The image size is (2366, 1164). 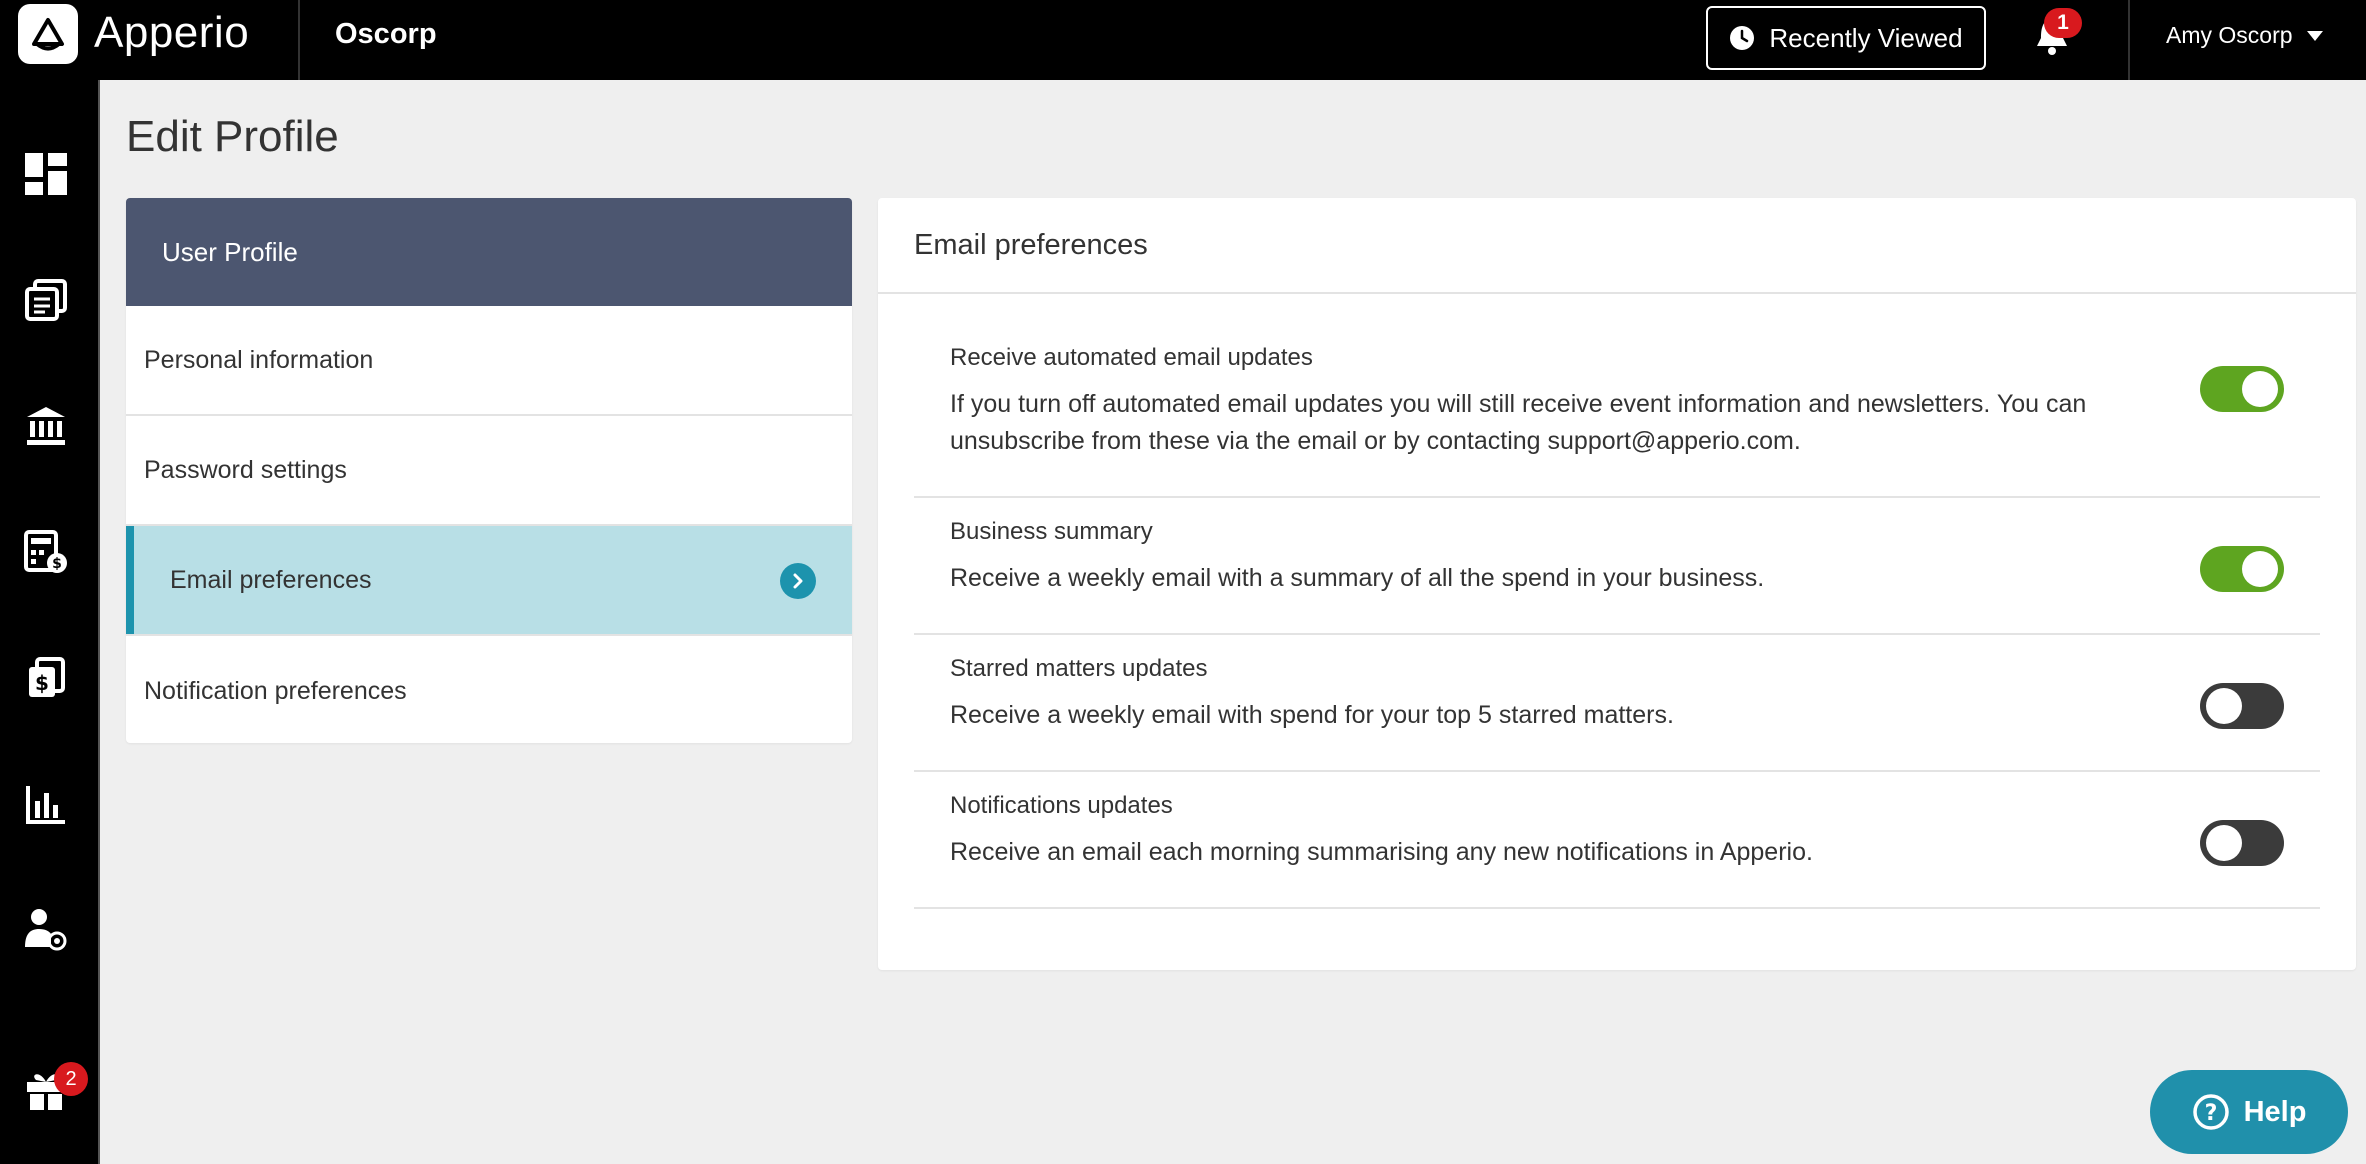 I want to click on logo-icon, so click(x=48, y=34).